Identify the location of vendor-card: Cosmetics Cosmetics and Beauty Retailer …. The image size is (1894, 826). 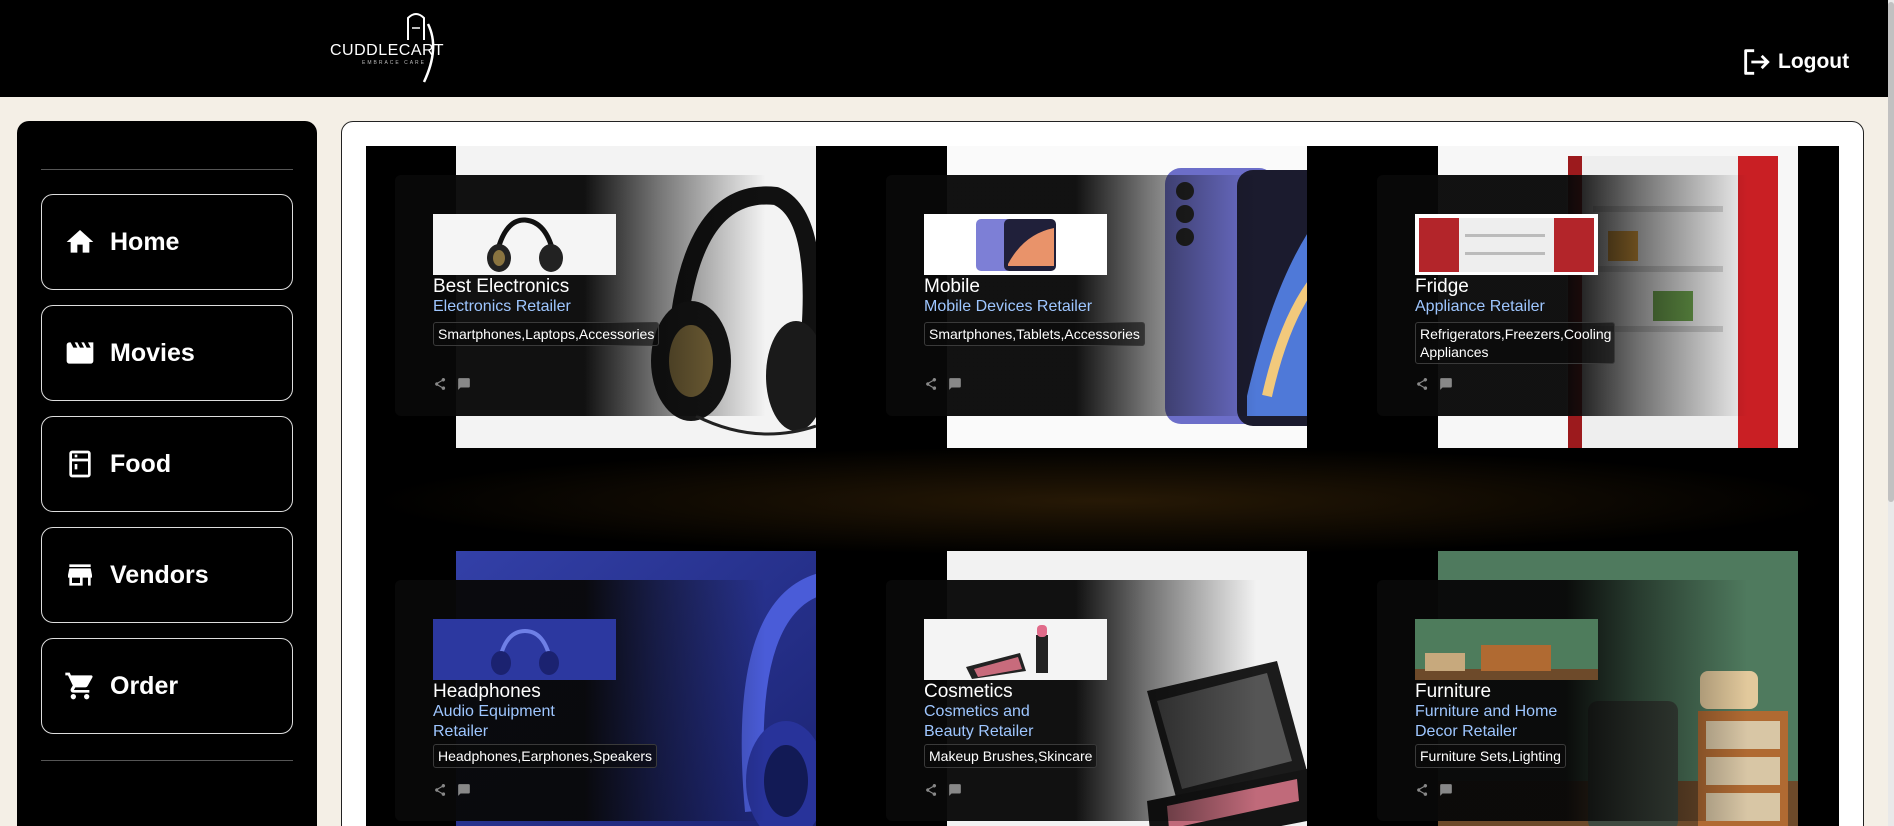
(1082, 688).